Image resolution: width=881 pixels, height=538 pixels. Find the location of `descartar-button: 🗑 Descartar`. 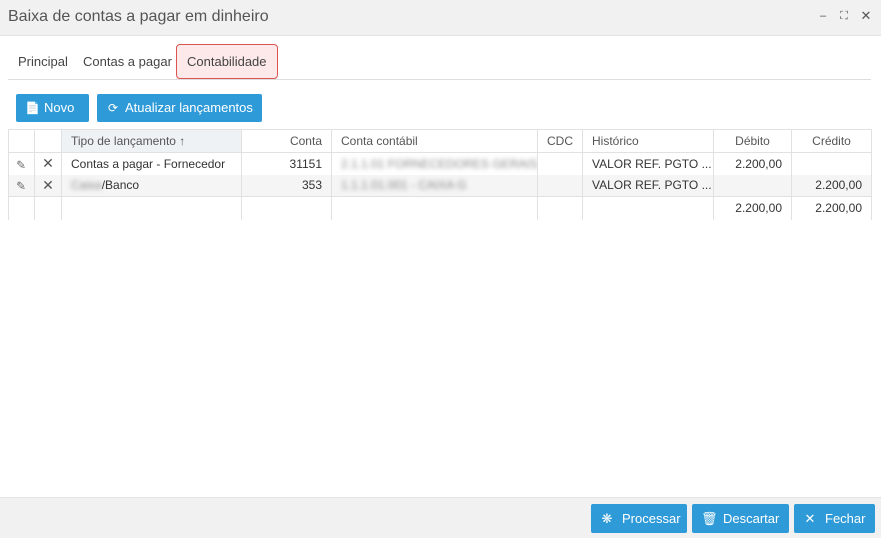

descartar-button: 🗑 Descartar is located at coordinates (740, 518).